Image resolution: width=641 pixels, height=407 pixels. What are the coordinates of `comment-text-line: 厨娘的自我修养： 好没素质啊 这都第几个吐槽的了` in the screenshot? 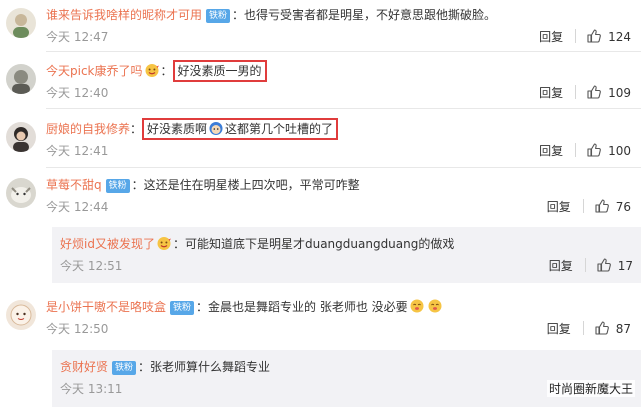 It's located at (338, 129).